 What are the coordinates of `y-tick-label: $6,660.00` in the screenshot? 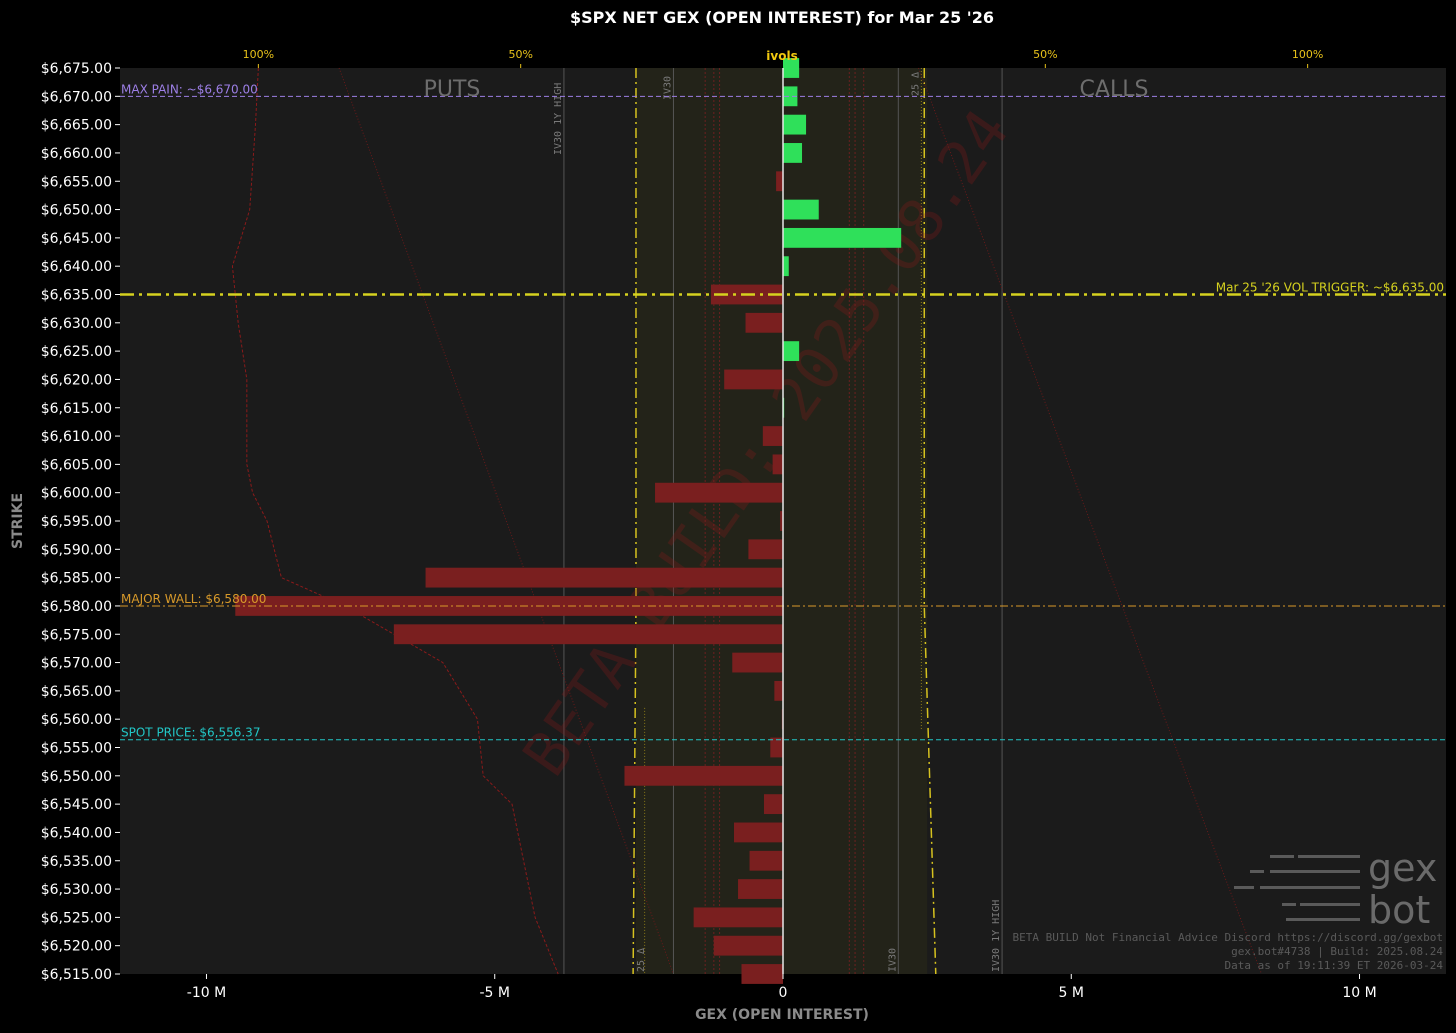 It's located at (76, 154).